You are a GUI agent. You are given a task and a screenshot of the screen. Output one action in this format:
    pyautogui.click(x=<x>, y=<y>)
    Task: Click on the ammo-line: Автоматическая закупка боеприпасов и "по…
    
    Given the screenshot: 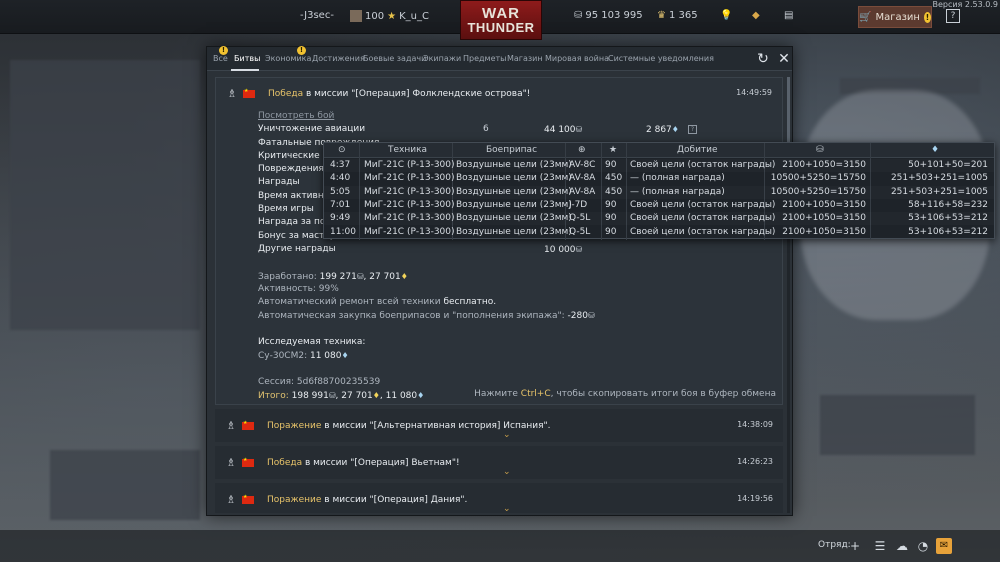 What is the action you would take?
    pyautogui.click(x=426, y=316)
    